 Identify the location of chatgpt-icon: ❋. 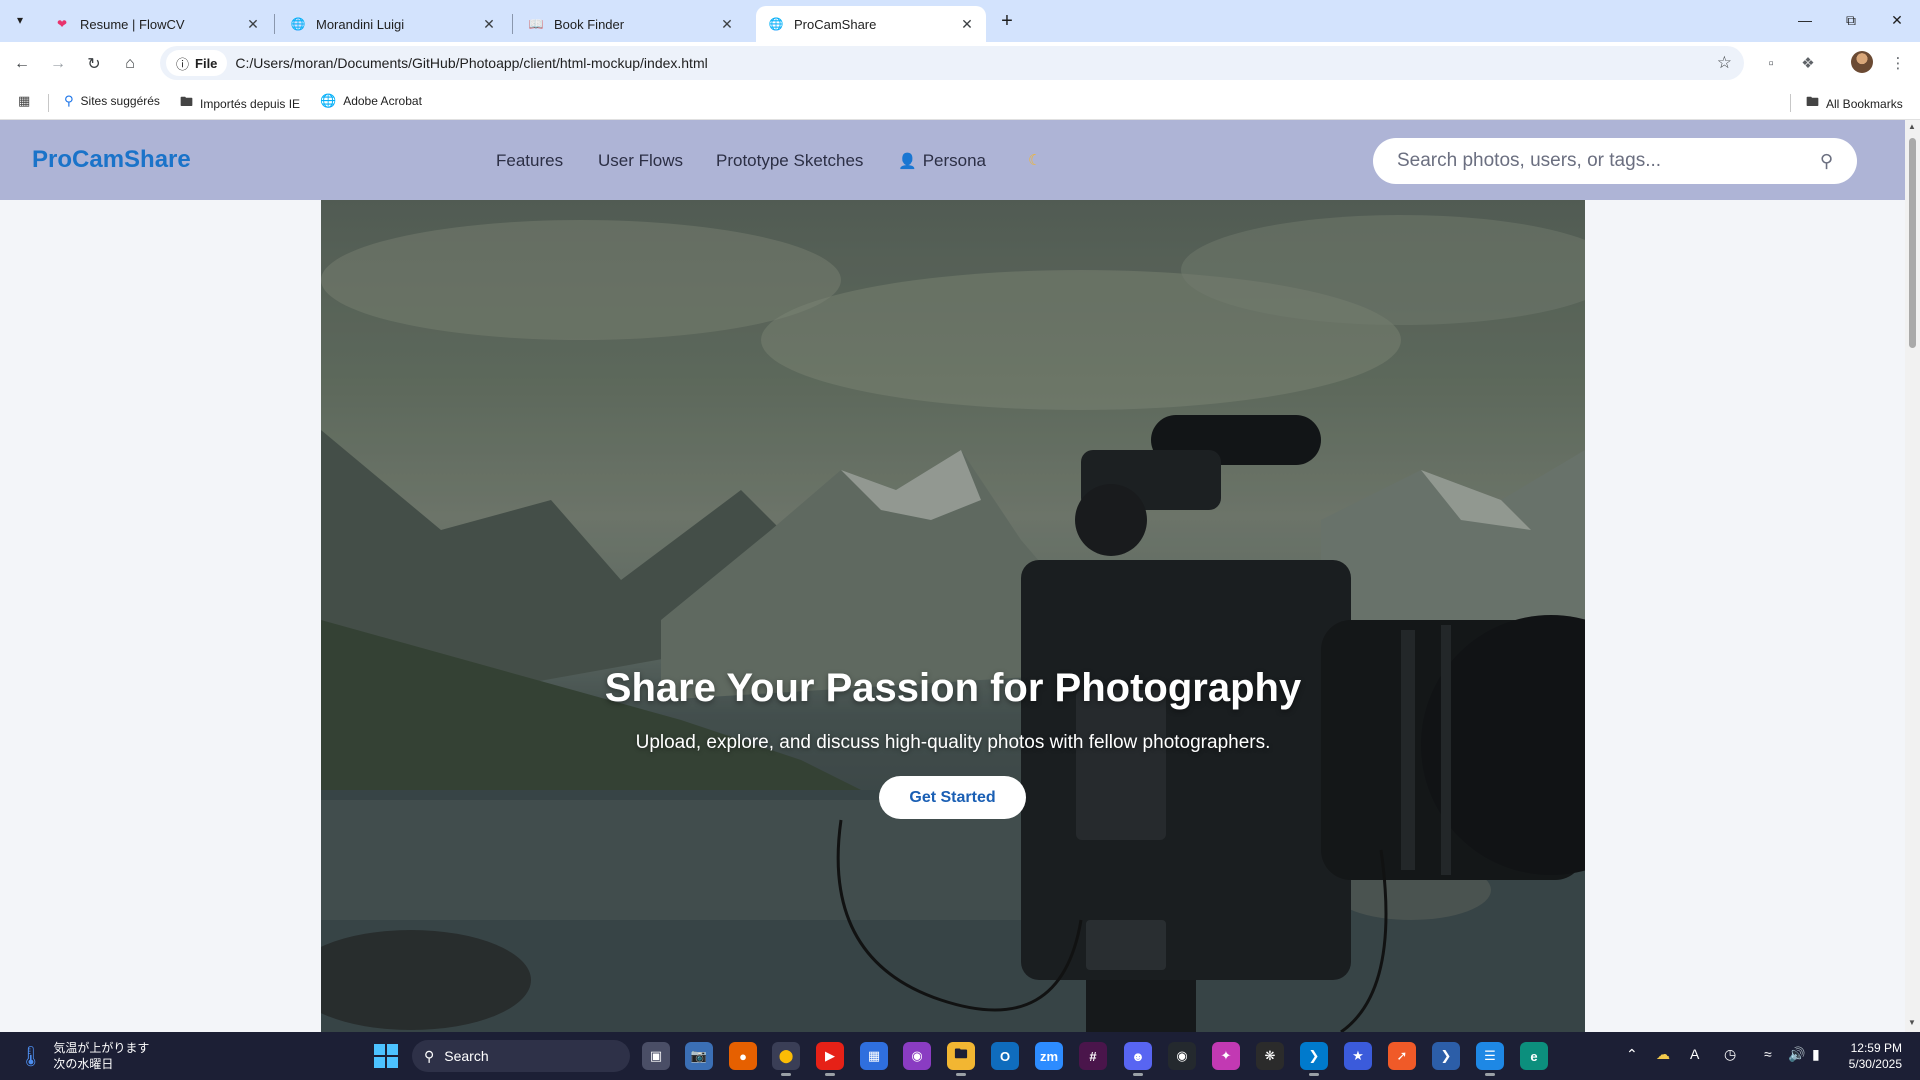
(1270, 1056).